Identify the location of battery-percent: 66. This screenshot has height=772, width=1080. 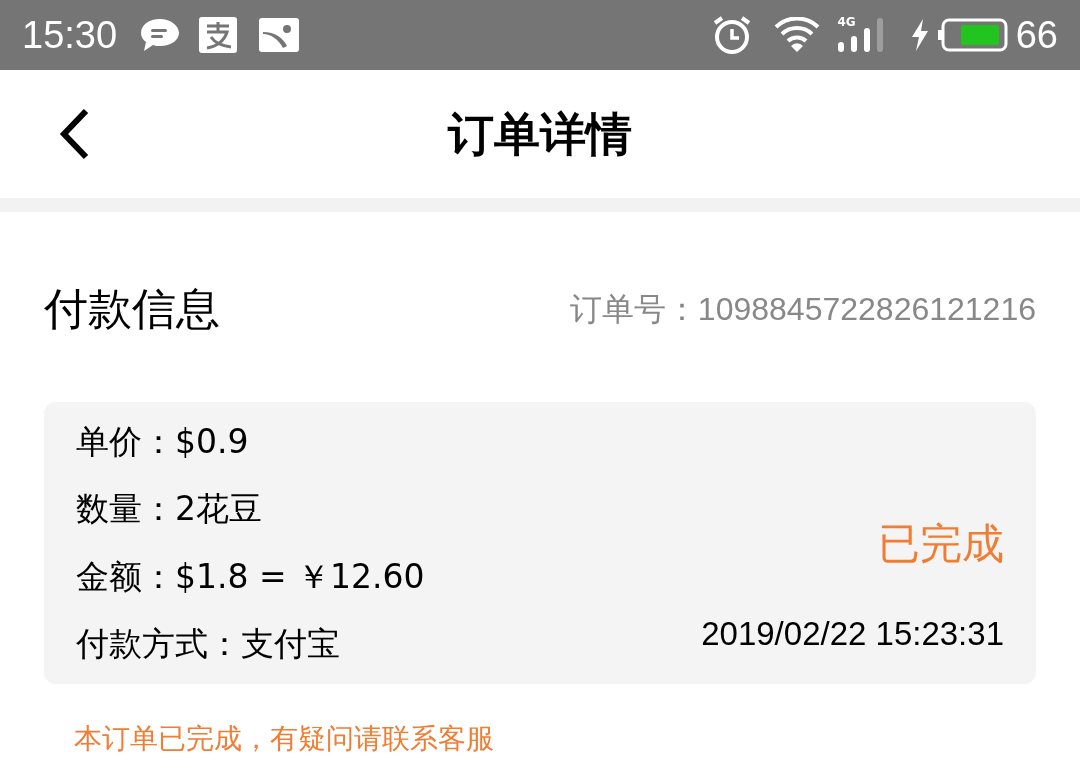
(1036, 35).